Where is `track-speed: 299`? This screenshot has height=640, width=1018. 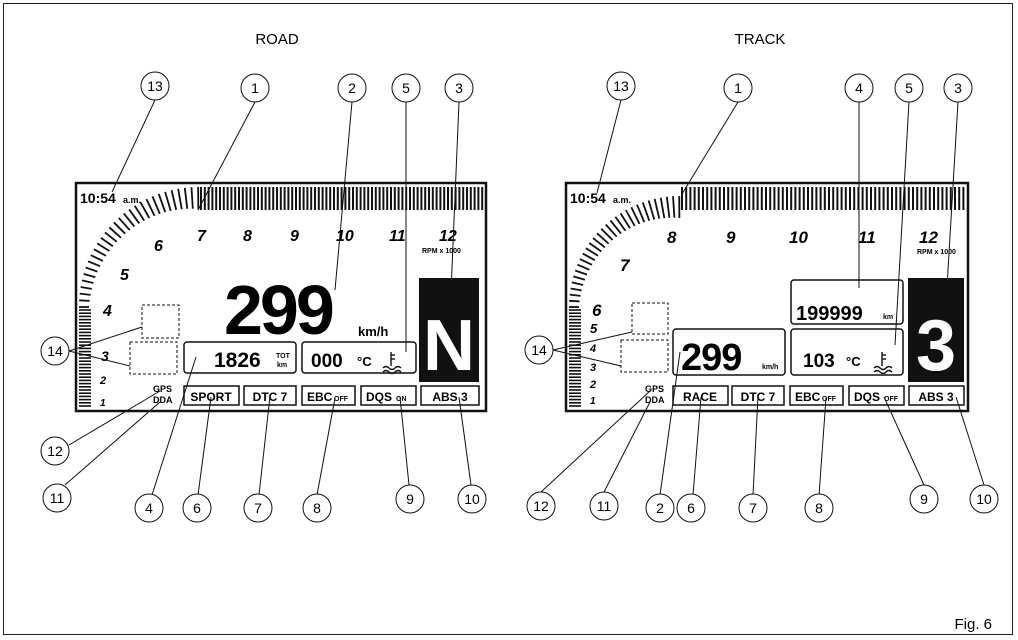
track-speed: 299 is located at coordinates (711, 358).